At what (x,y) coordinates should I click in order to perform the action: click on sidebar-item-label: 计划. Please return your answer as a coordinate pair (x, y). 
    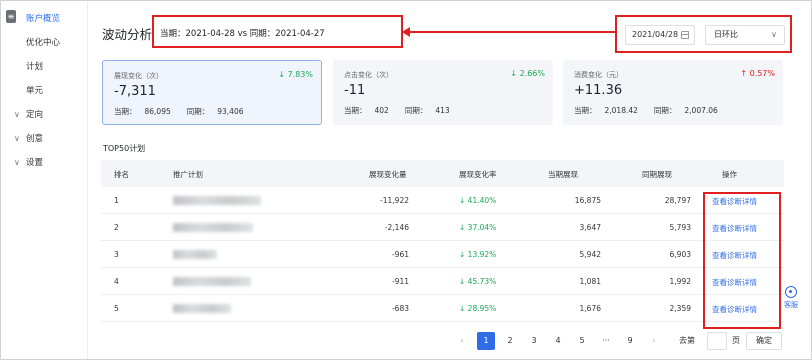
    Looking at the image, I should click on (35, 67).